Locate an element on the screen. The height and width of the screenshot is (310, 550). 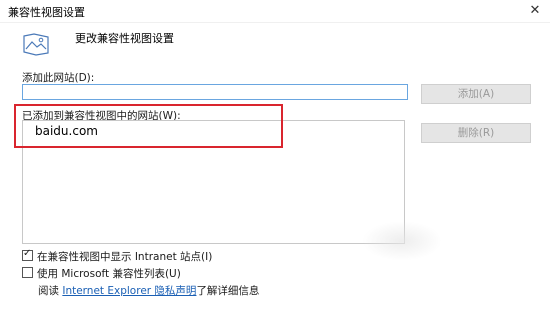
checkmark-icon: ✓ is located at coordinates (27, 253).